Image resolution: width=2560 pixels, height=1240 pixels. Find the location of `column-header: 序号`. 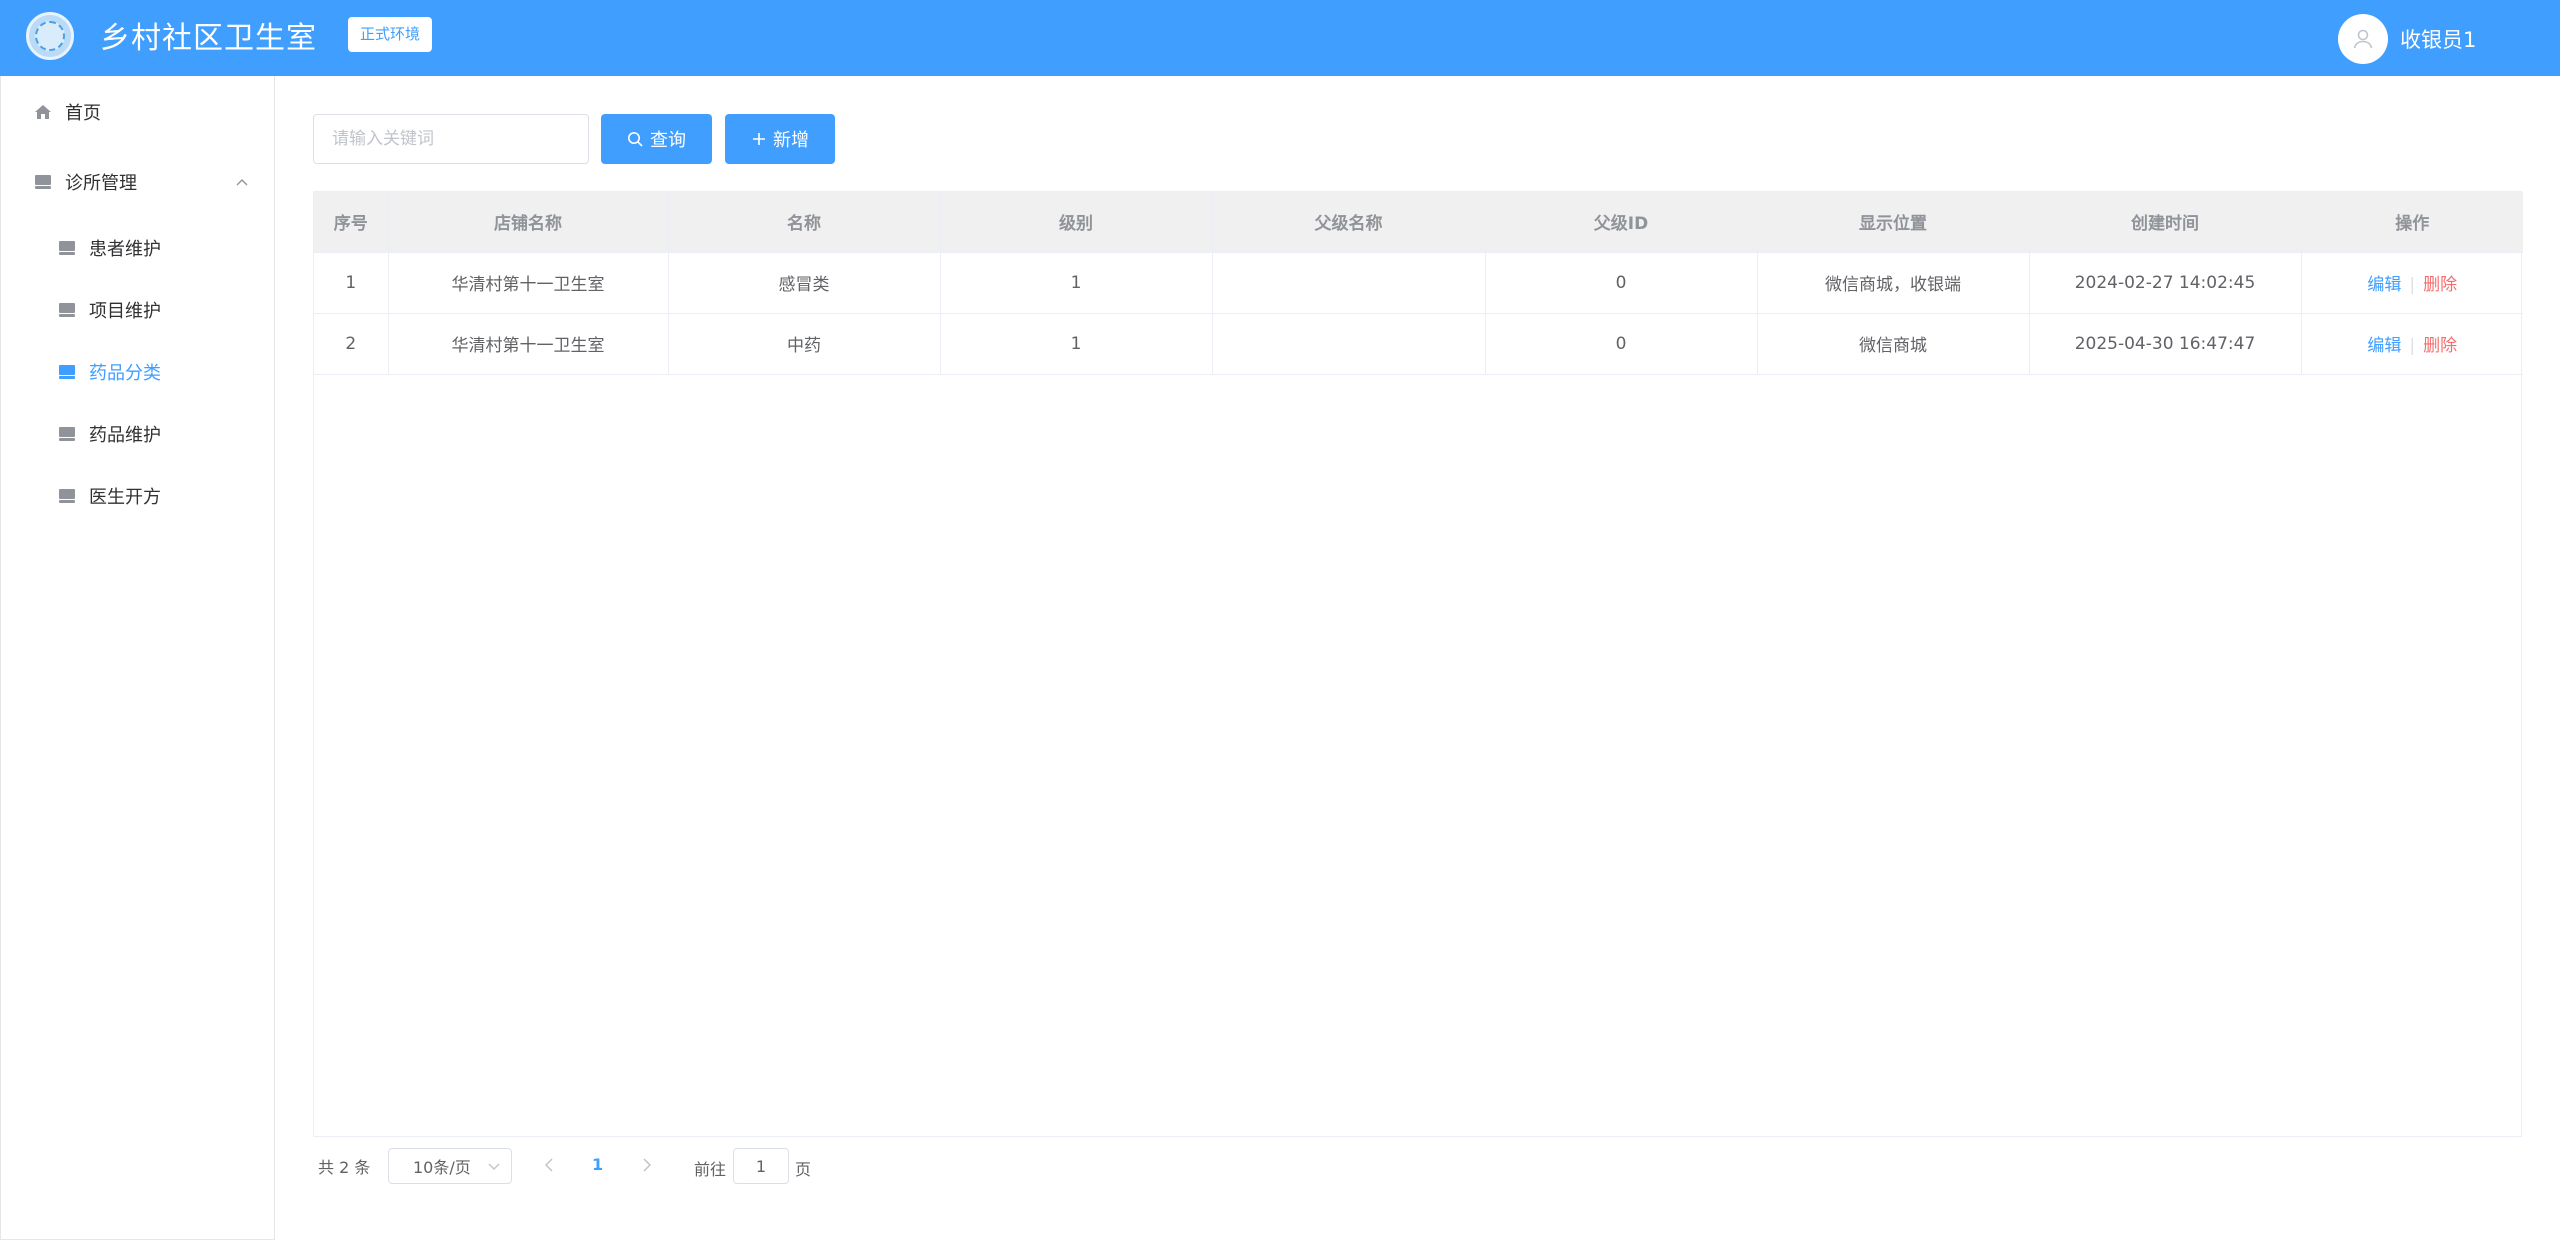

column-header: 序号 is located at coordinates (351, 222).